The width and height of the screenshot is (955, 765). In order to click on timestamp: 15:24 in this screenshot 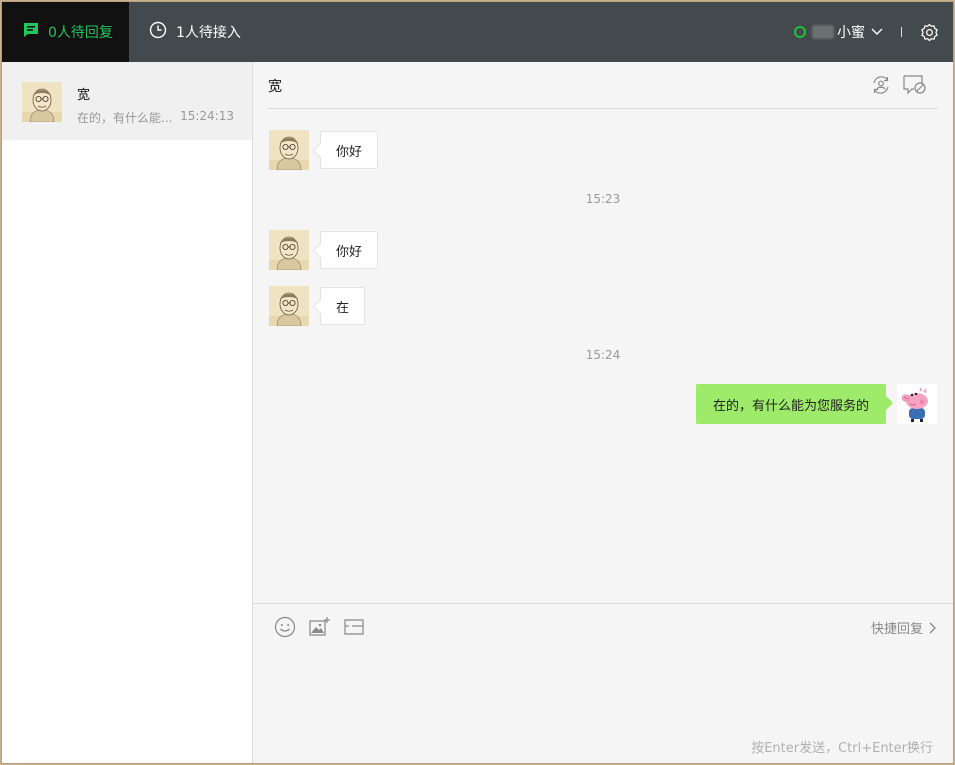, I will do `click(603, 355)`.